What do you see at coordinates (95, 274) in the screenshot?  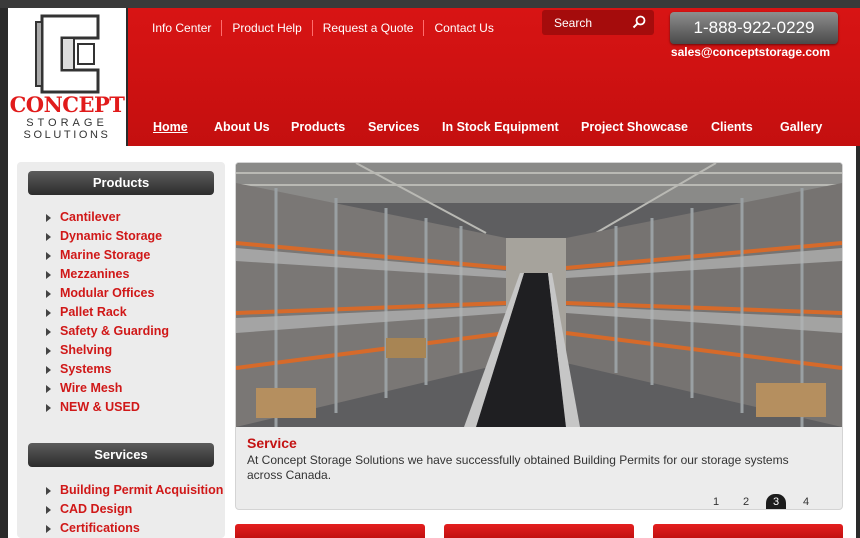 I see `product-label: Mezzanines` at bounding box center [95, 274].